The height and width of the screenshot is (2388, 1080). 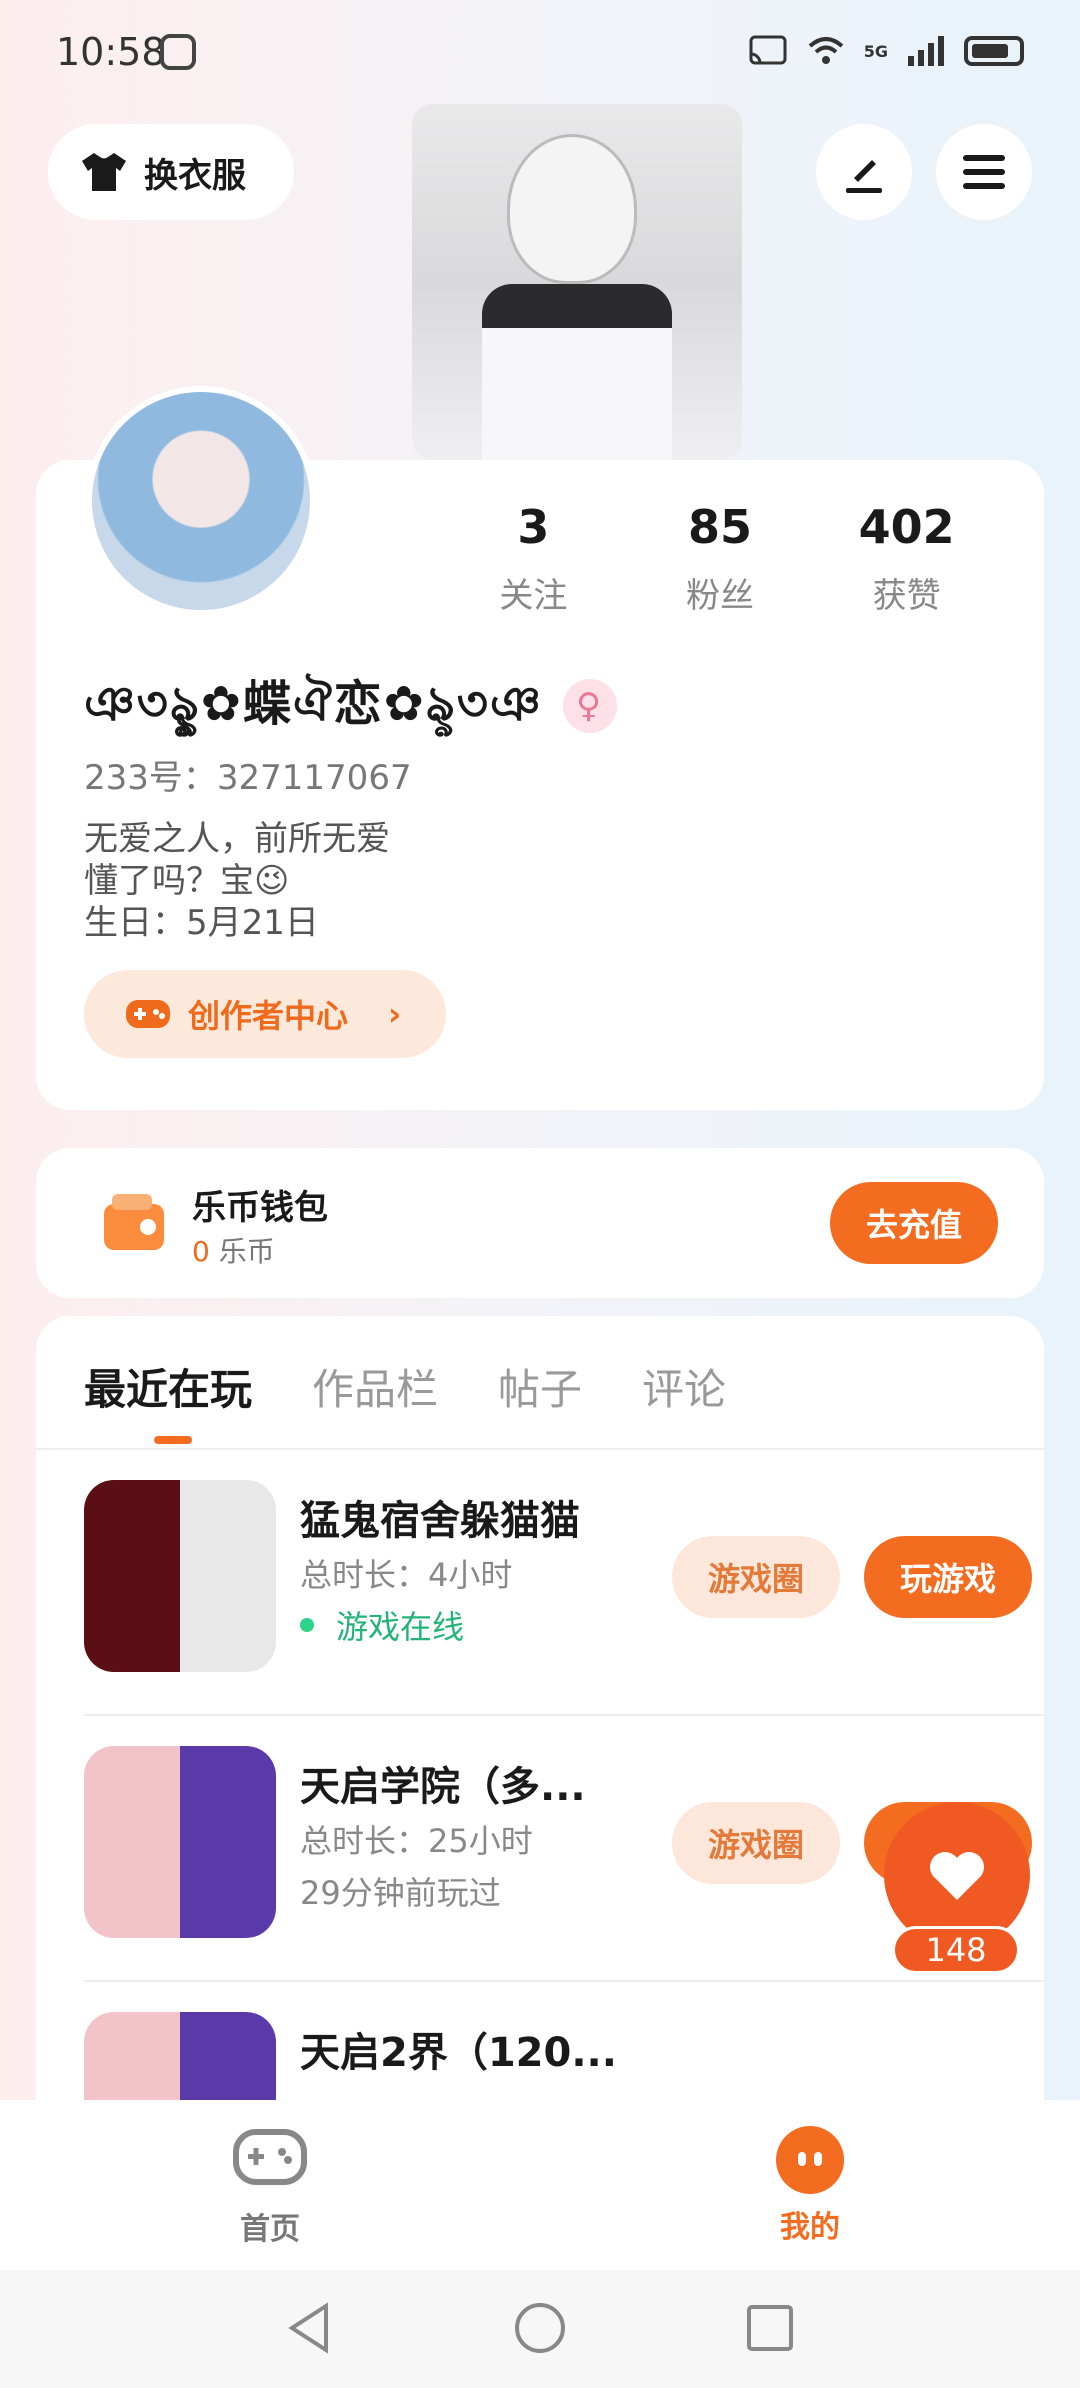 What do you see at coordinates (810, 2160) in the screenshot?
I see `user-face-icon` at bounding box center [810, 2160].